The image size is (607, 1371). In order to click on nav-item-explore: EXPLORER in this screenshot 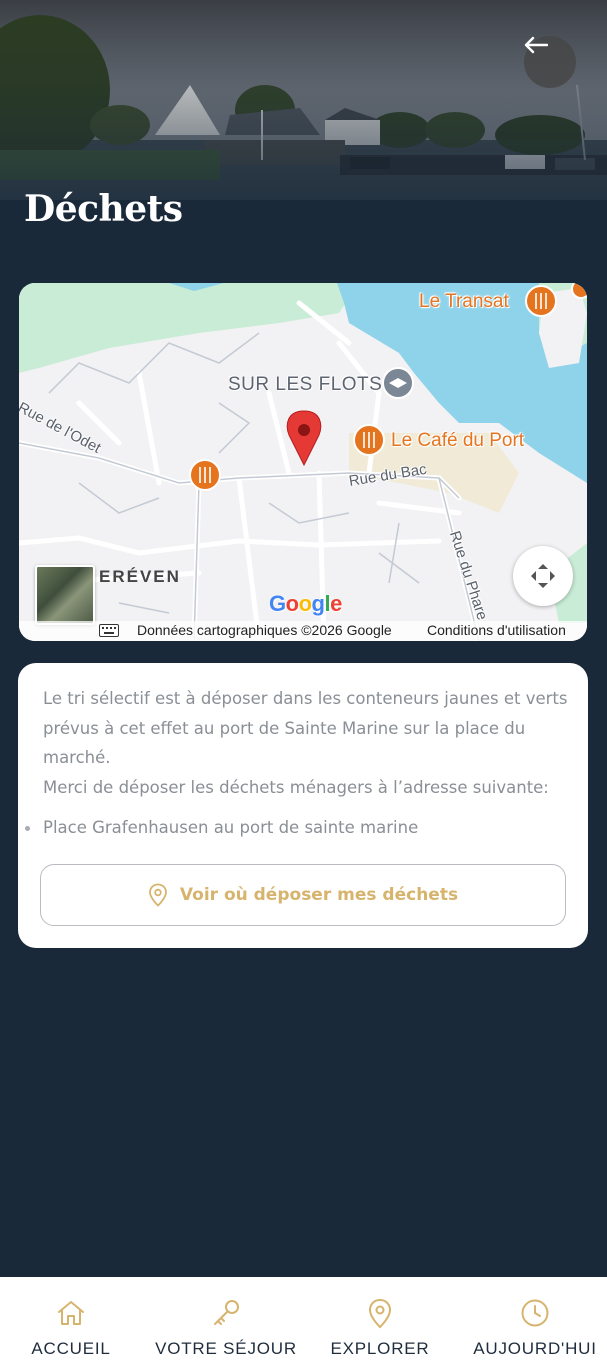, I will do `click(380, 1324)`.